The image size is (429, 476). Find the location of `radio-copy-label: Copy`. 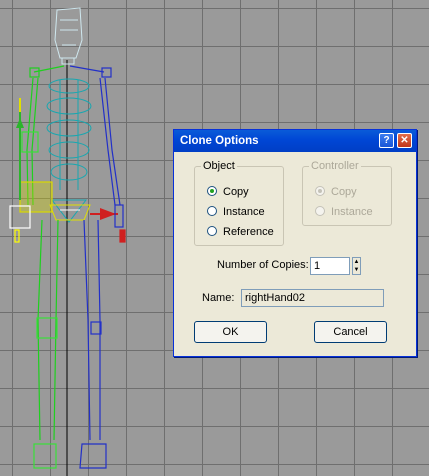

radio-copy-label: Copy is located at coordinates (236, 192).